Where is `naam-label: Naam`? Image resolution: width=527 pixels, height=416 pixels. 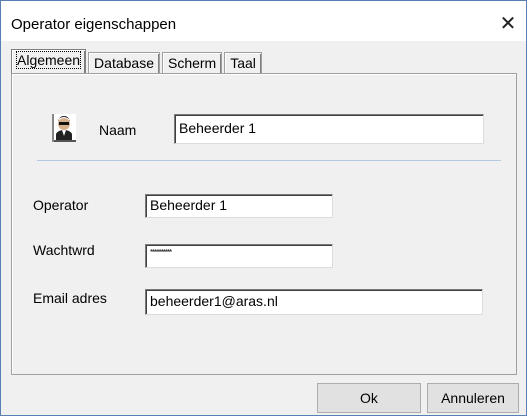 naam-label: Naam is located at coordinates (118, 130).